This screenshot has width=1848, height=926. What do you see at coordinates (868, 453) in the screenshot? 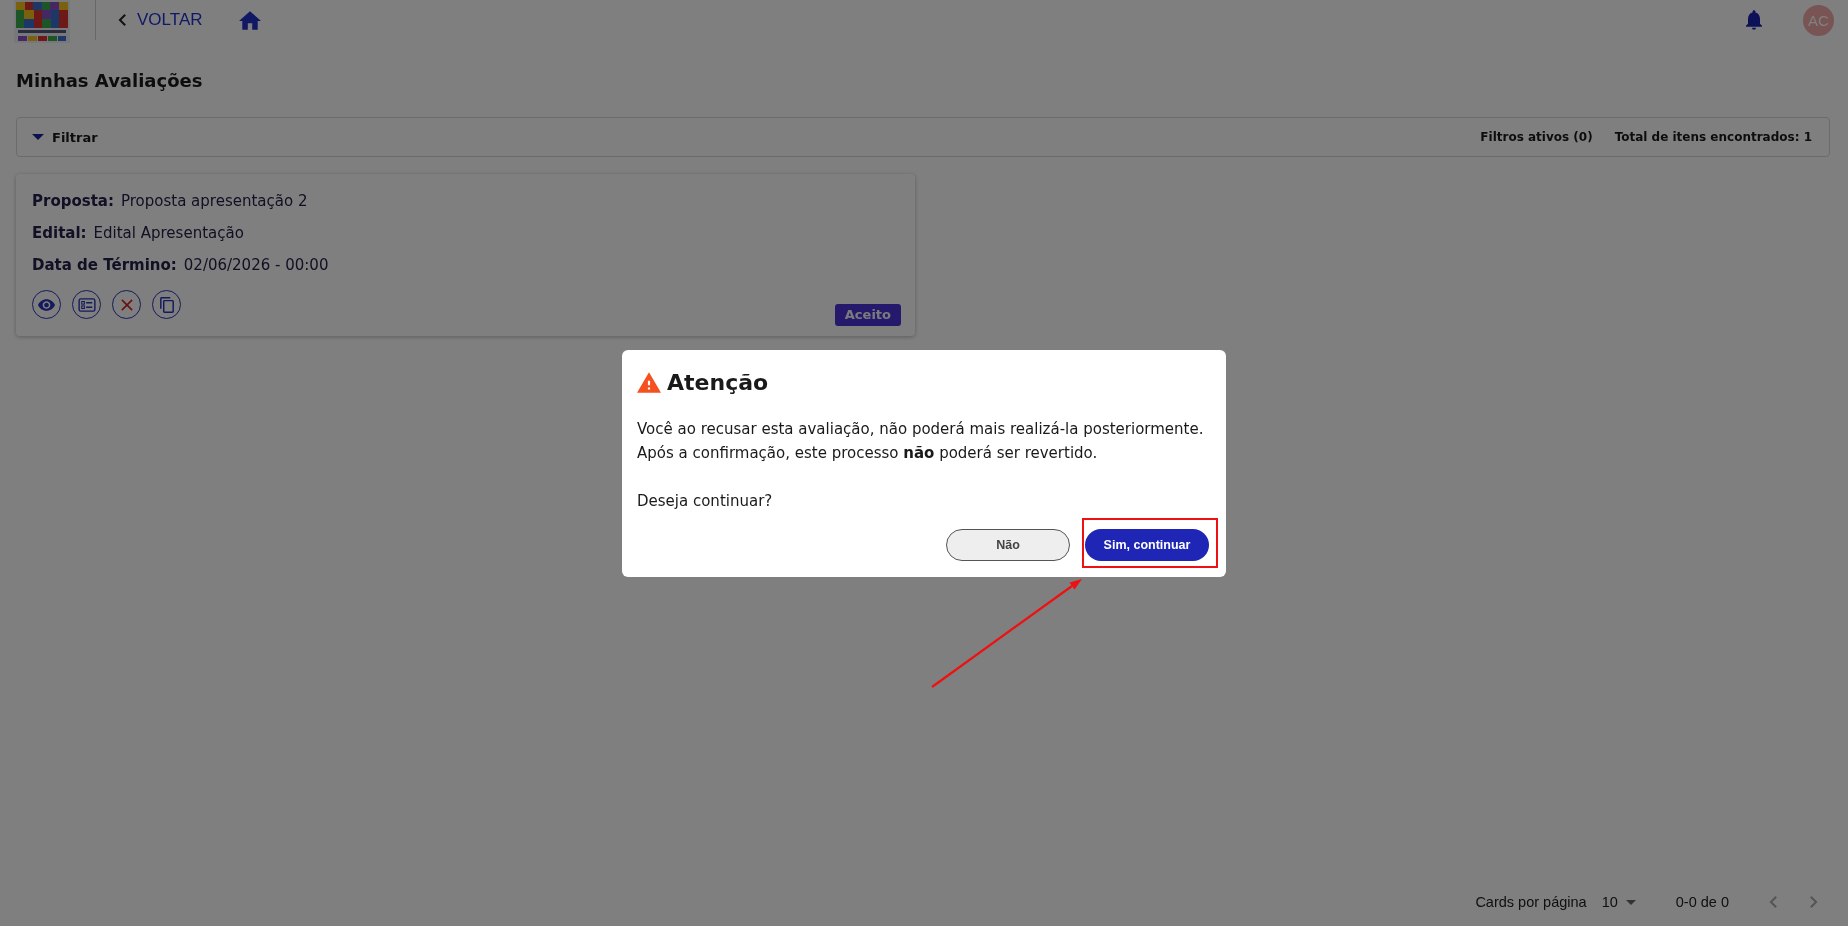
I see `dialog-message: Após a confirmação, este processo não poderá ser revertido.` at bounding box center [868, 453].